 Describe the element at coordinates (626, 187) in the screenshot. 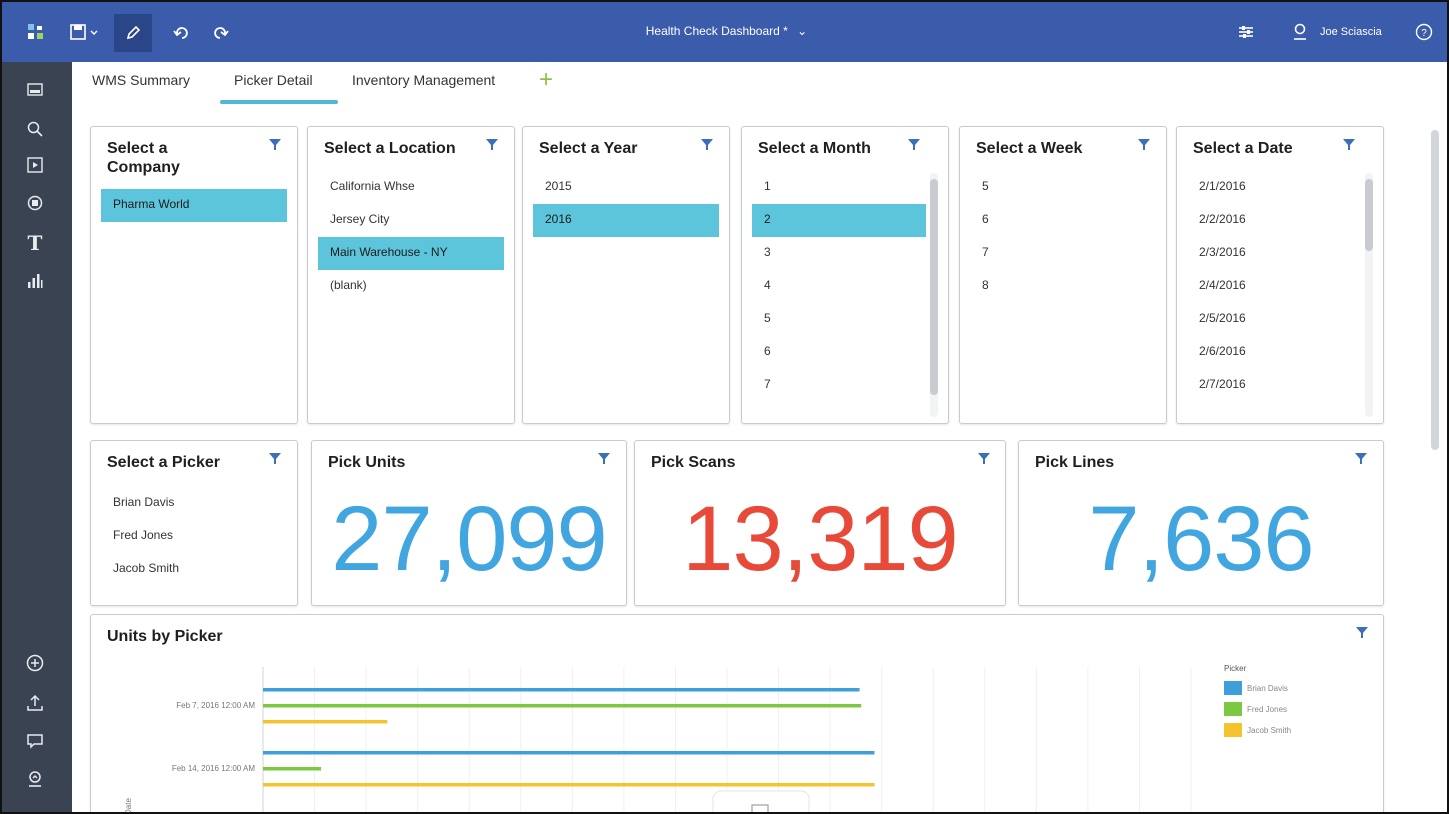

I see `list-item: 2015` at that location.